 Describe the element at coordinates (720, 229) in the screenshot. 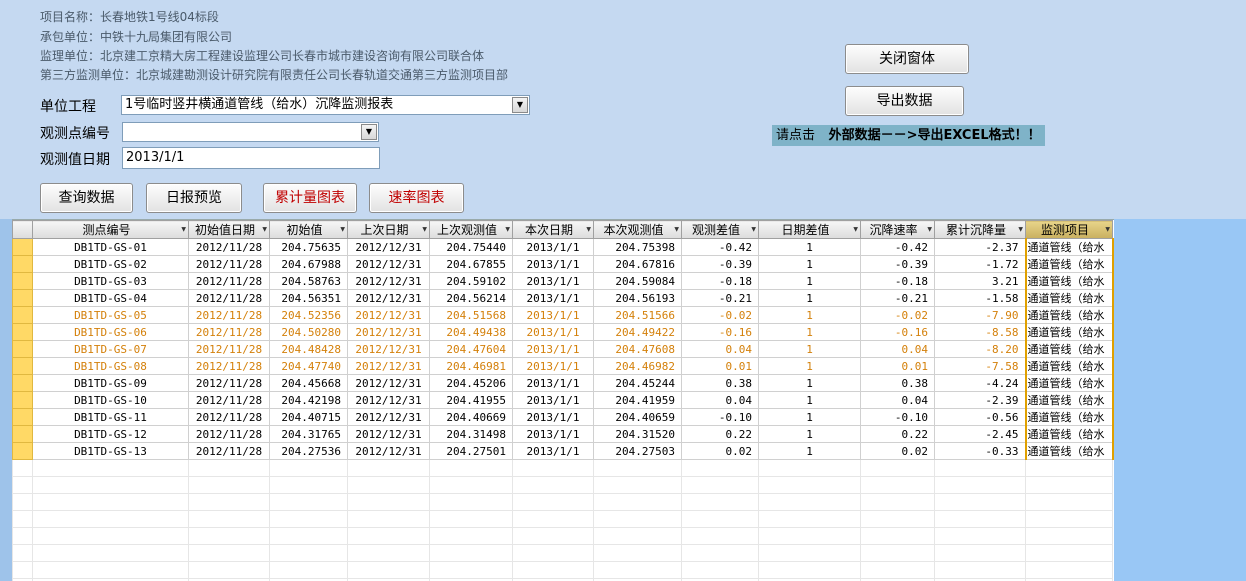

I see `column-header-observed-diff: 观测差值 ▼` at that location.